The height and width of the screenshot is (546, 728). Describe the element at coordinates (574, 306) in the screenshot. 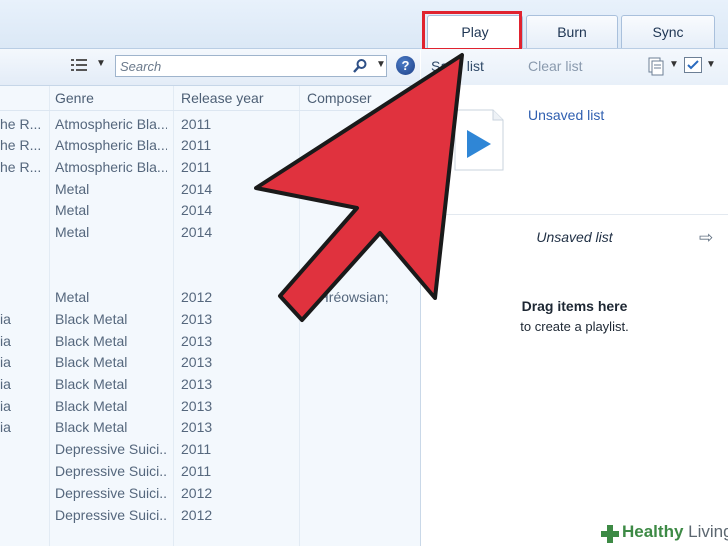

I see `drag-items-title: Drag items here` at that location.